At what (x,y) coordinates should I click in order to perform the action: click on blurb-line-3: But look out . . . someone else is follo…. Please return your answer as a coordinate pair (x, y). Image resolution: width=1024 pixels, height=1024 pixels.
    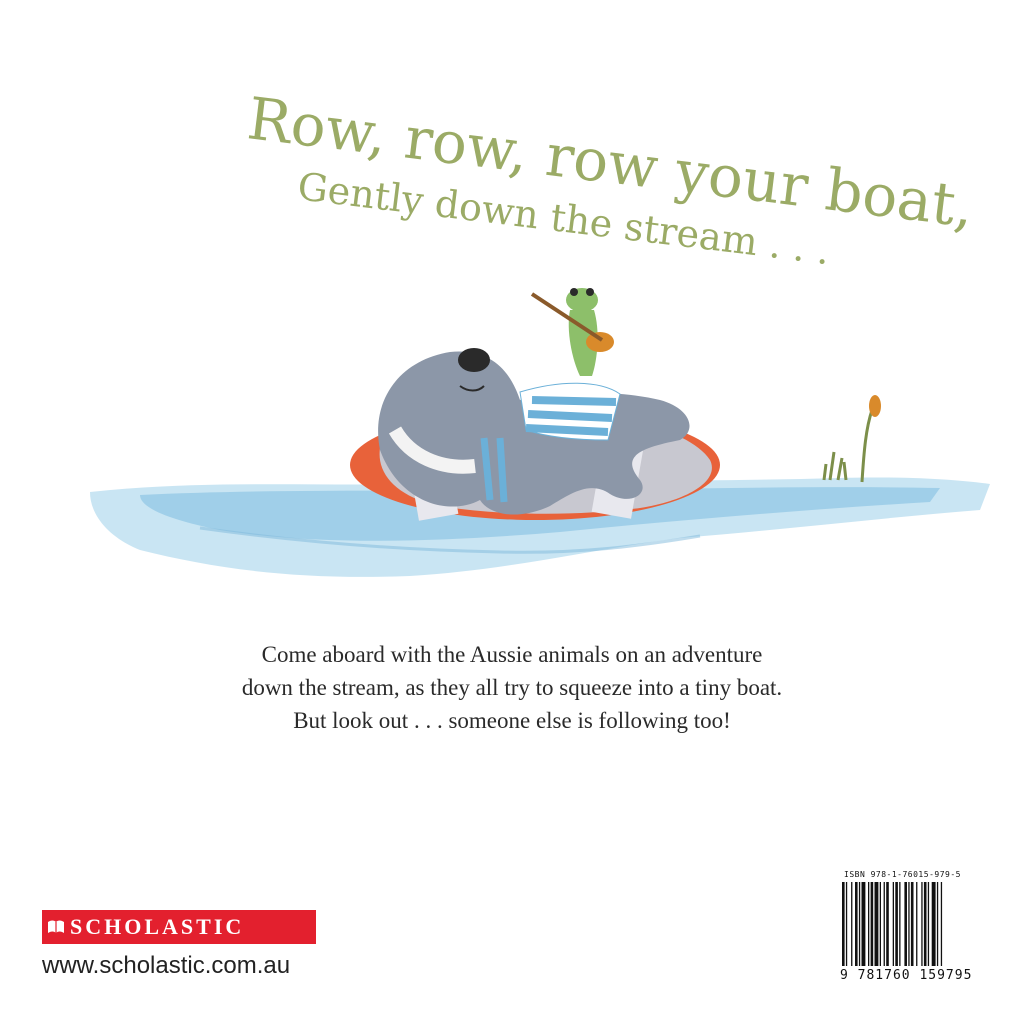
    Looking at the image, I should click on (512, 720).